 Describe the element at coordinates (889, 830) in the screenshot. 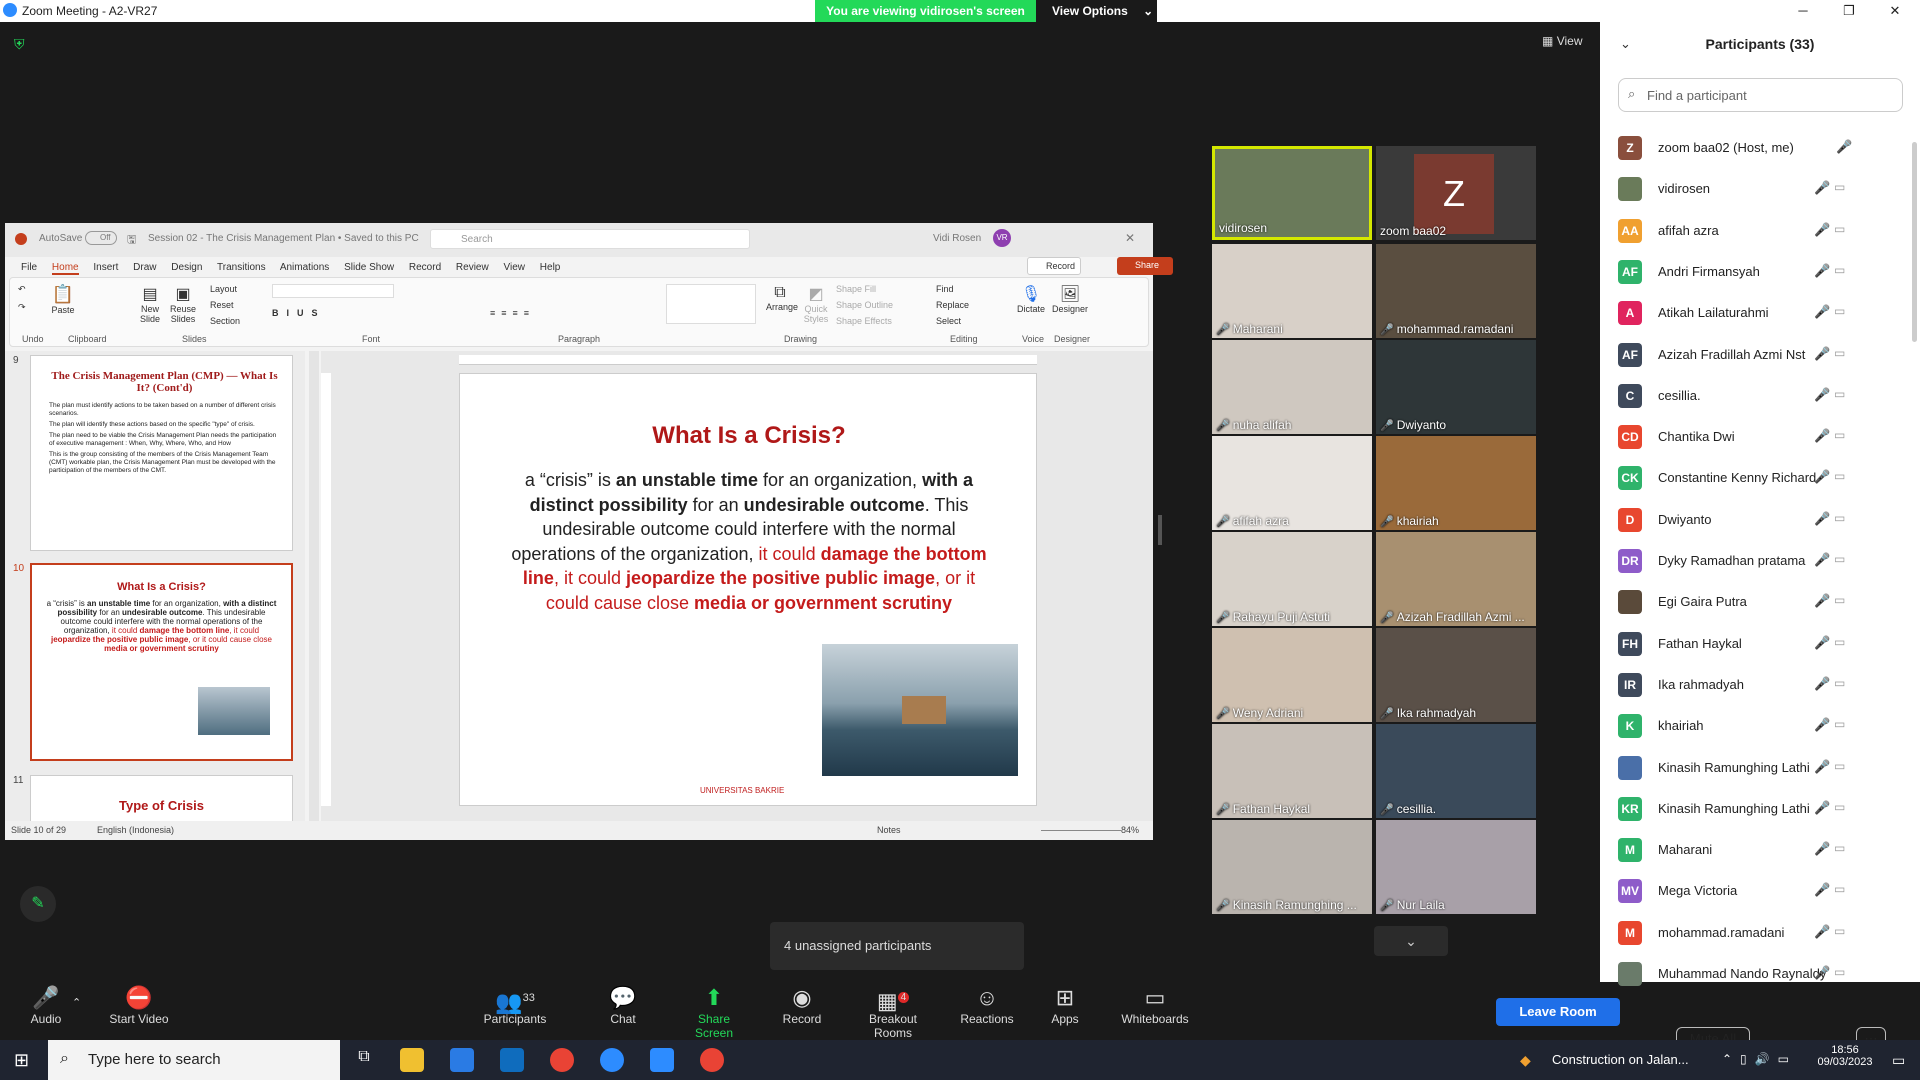

I see `notes-button: Notes` at that location.